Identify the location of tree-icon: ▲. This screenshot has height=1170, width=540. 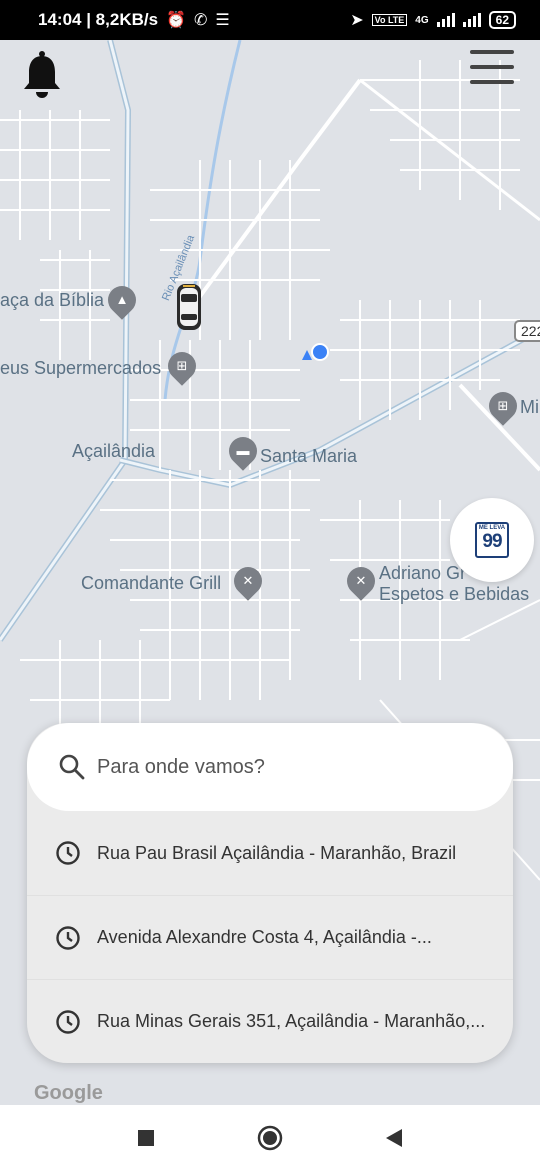
(122, 299).